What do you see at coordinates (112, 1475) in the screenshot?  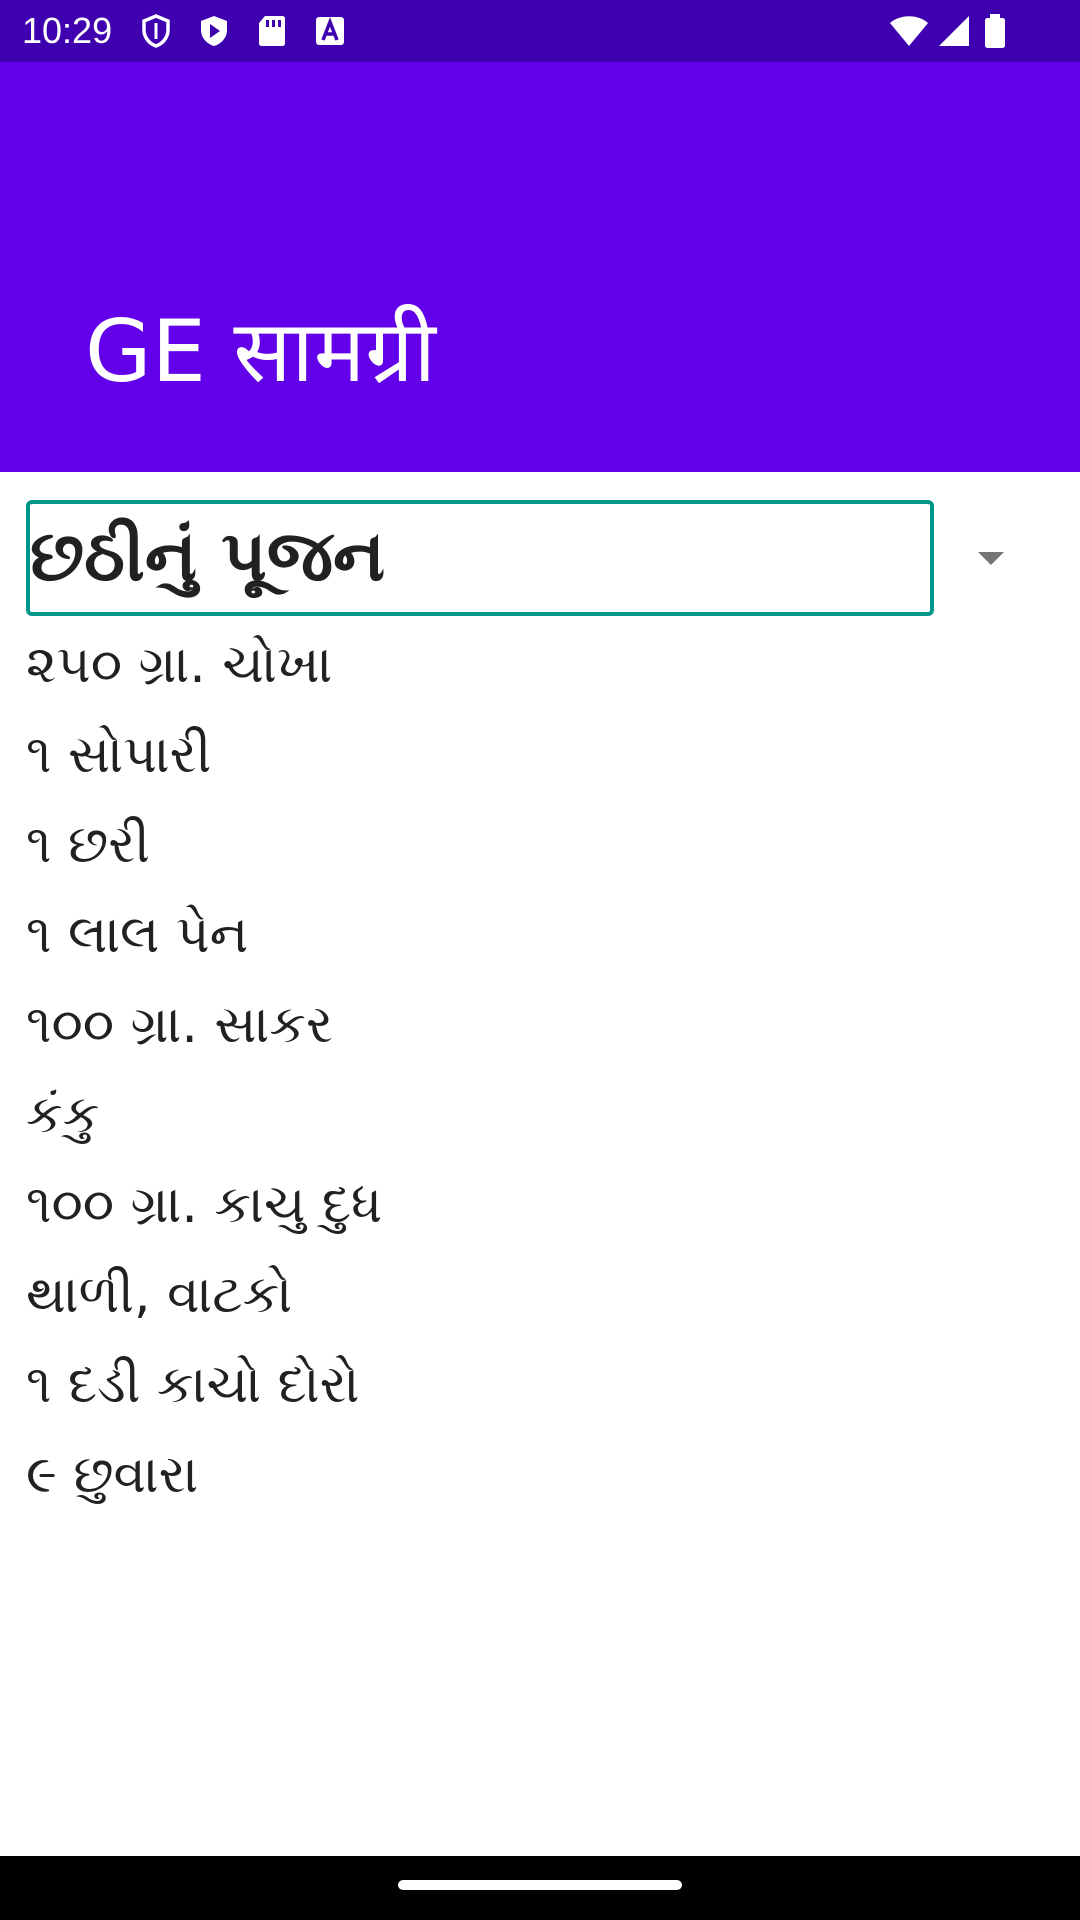 I see `list-item: ૯ છુવારા` at bounding box center [112, 1475].